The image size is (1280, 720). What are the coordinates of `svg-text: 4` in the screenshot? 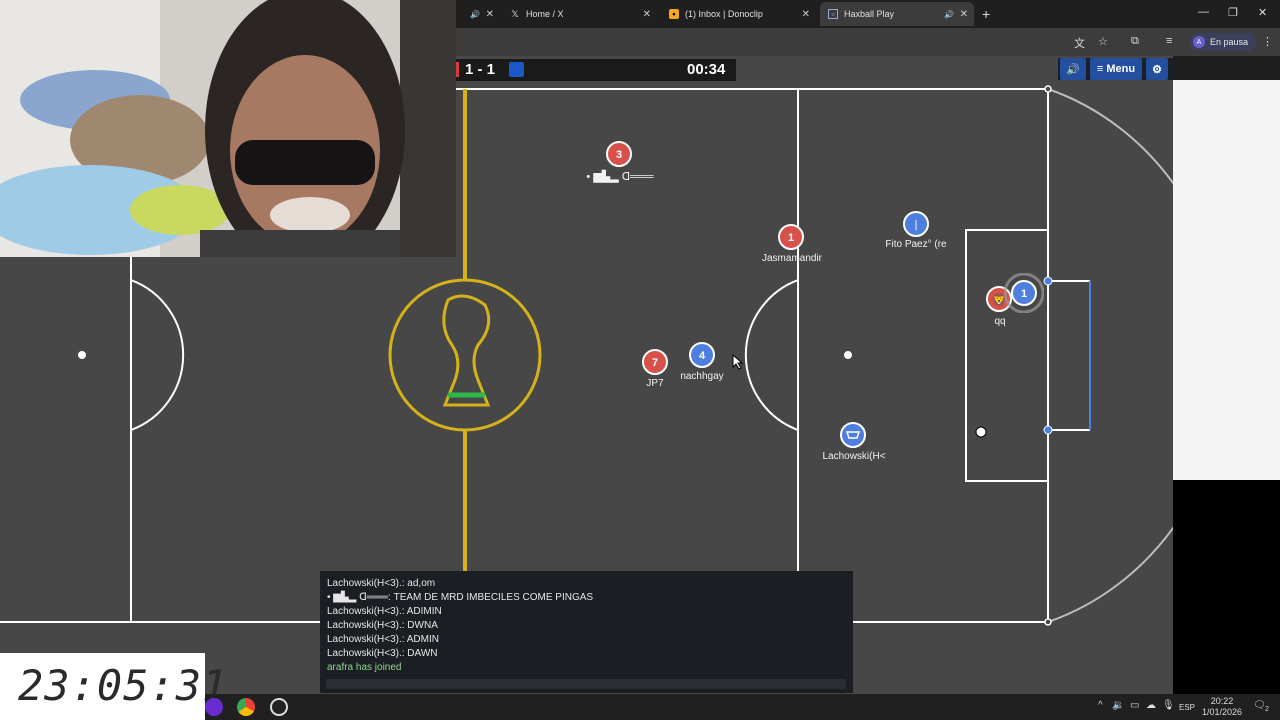 It's located at (702, 356).